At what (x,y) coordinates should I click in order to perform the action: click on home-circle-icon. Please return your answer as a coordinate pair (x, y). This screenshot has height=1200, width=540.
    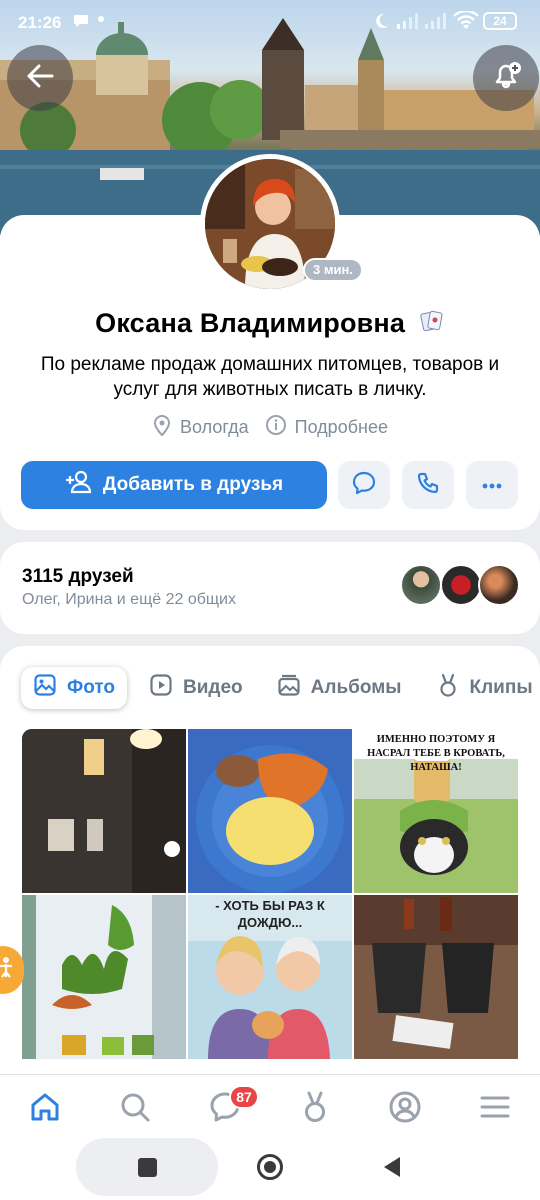
    Looking at the image, I should click on (270, 1167).